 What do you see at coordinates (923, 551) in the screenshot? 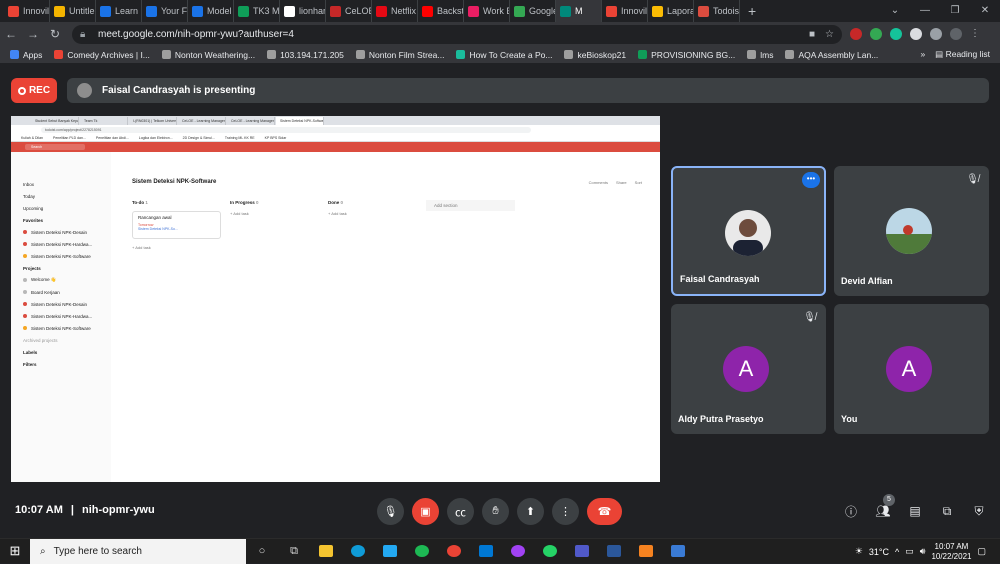
I see `volume-icon: 🔊︎` at bounding box center [923, 551].